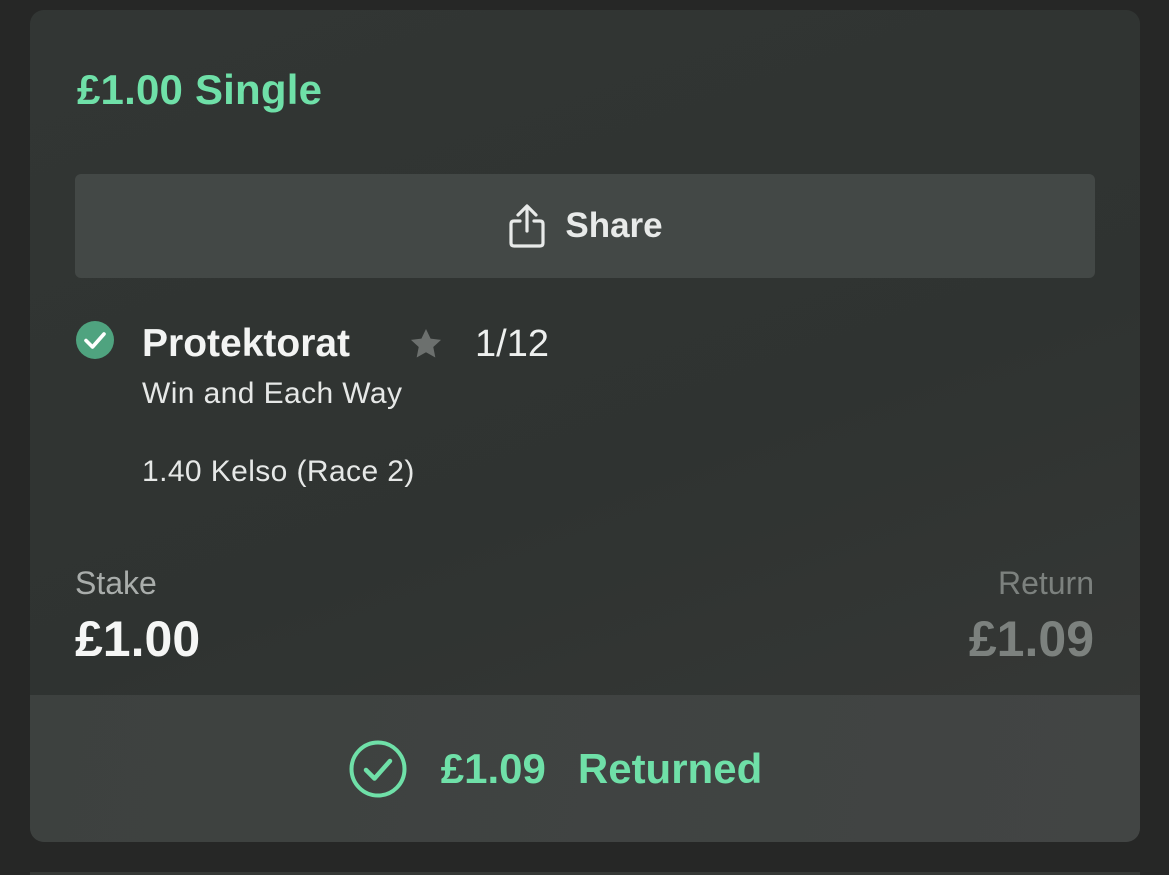  Describe the element at coordinates (200, 89) in the screenshot. I see `bet-title: £1.00 Single` at that location.